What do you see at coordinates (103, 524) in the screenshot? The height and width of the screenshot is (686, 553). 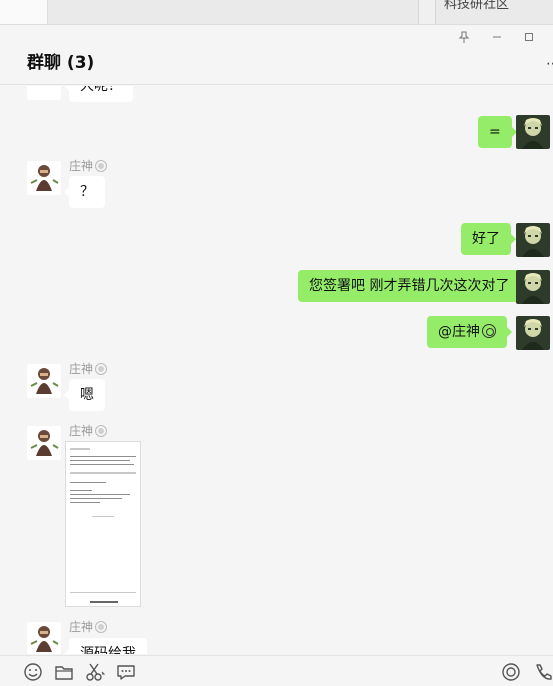 I see `phone-screenshot-image` at bounding box center [103, 524].